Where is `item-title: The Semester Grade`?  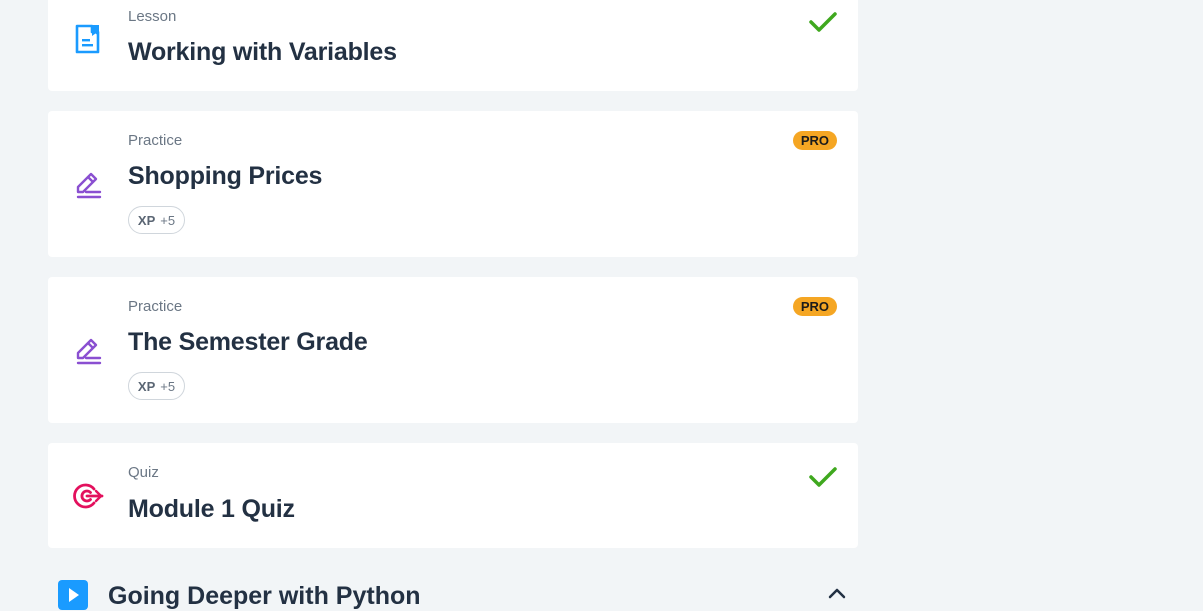
item-title: The Semester Grade is located at coordinates (248, 342).